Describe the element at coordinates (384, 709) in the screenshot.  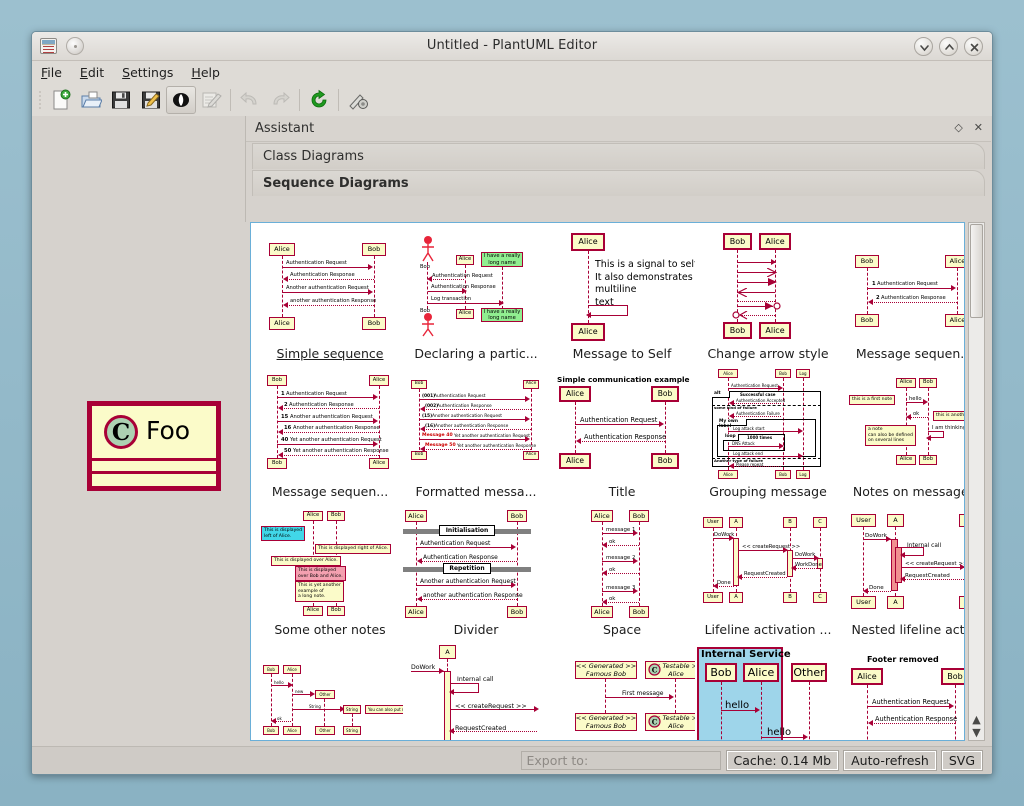
I see `note: You can also put notes!` at that location.